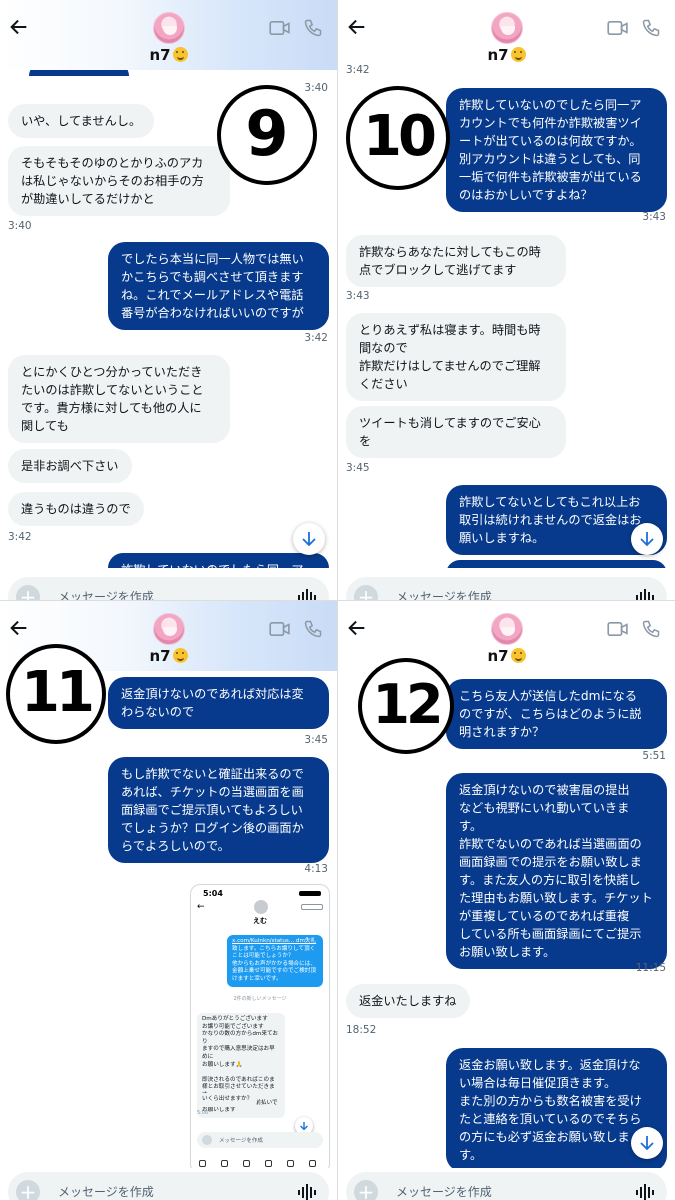 The width and height of the screenshot is (675, 1200). Describe the element at coordinates (650, 968) in the screenshot. I see `timestamp: 11:15` at that location.